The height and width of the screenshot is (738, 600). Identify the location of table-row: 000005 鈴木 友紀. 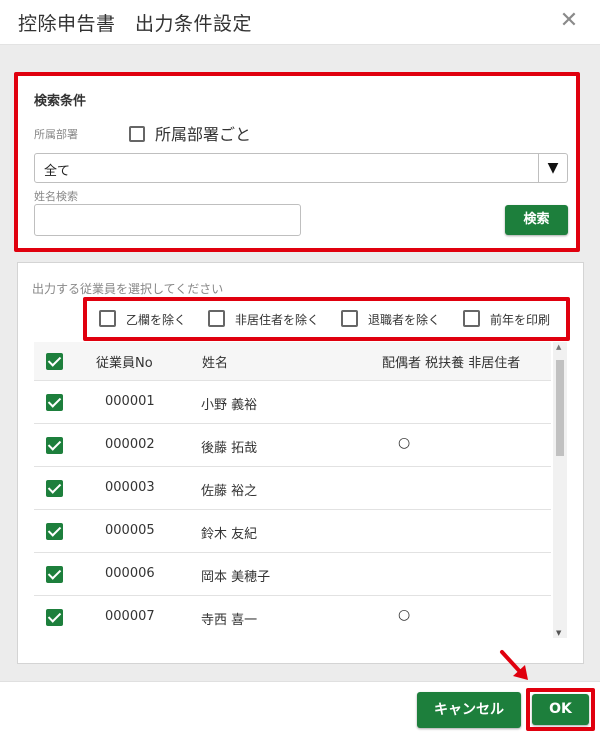
(292, 531).